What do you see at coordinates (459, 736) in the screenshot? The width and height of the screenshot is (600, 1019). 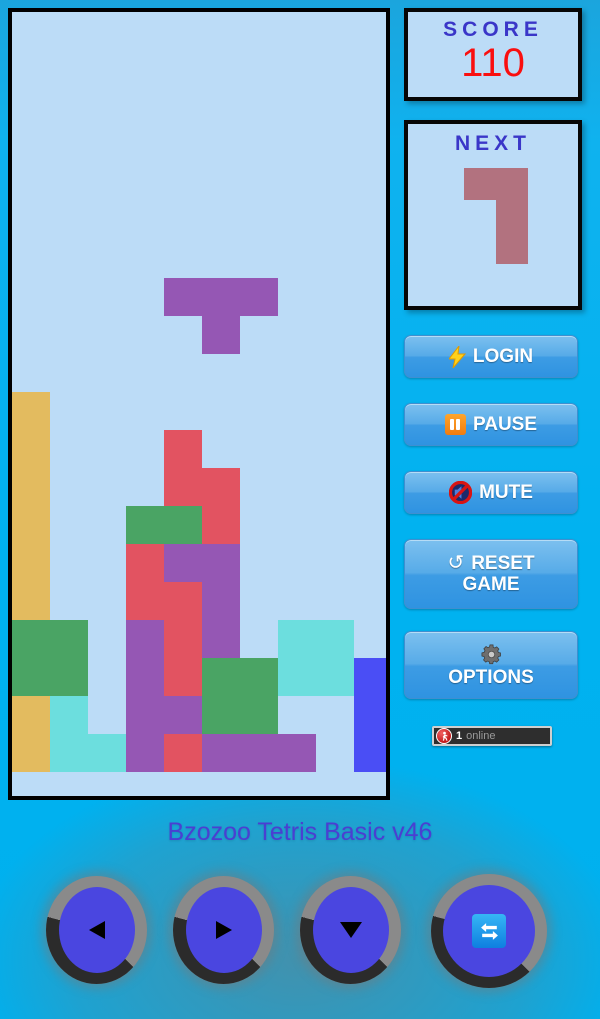 I see `online-count: 1` at bounding box center [459, 736].